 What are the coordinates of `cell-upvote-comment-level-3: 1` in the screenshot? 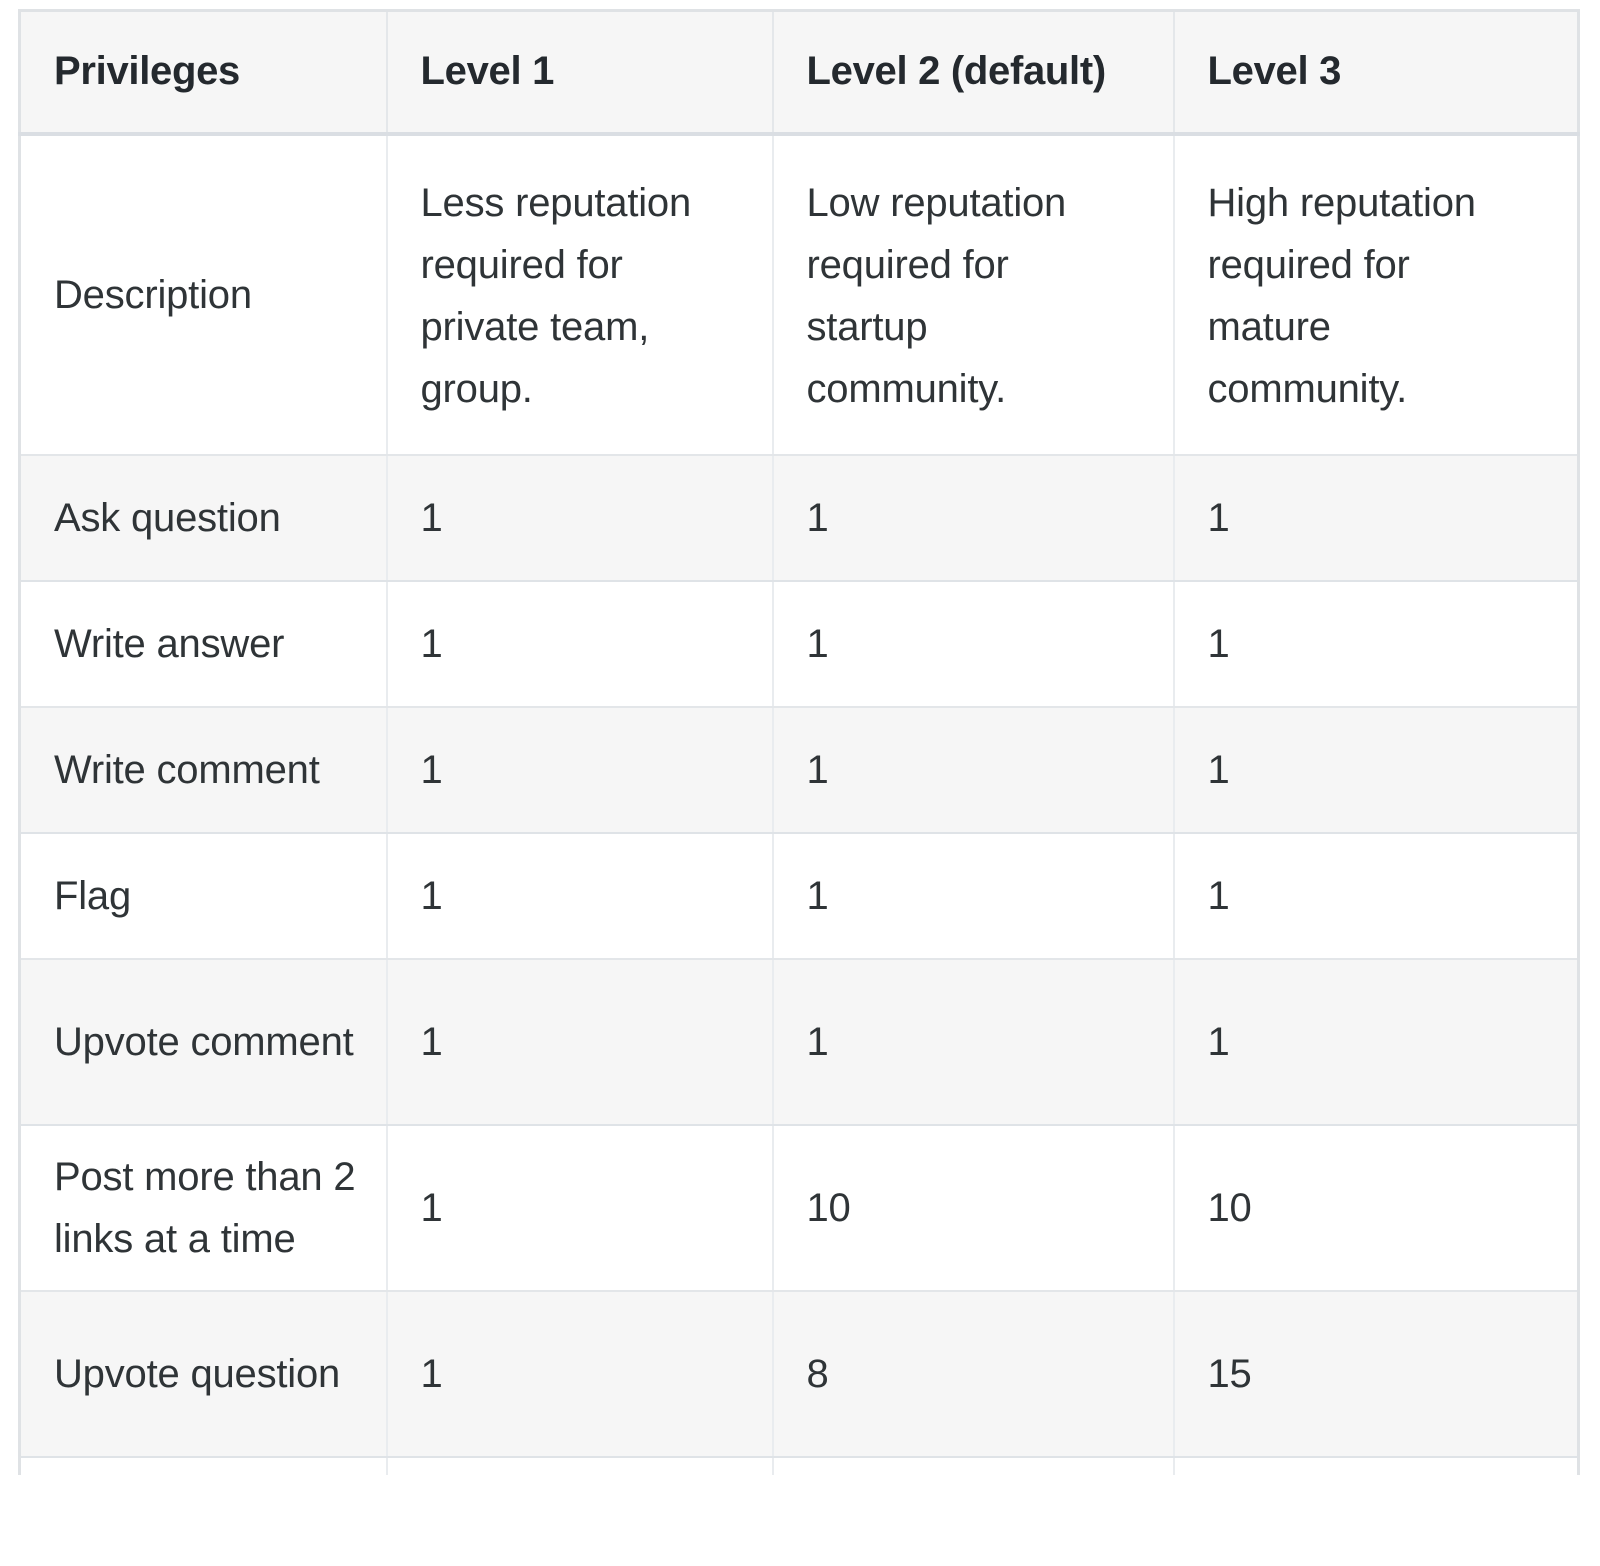 It's located at (1376, 1042).